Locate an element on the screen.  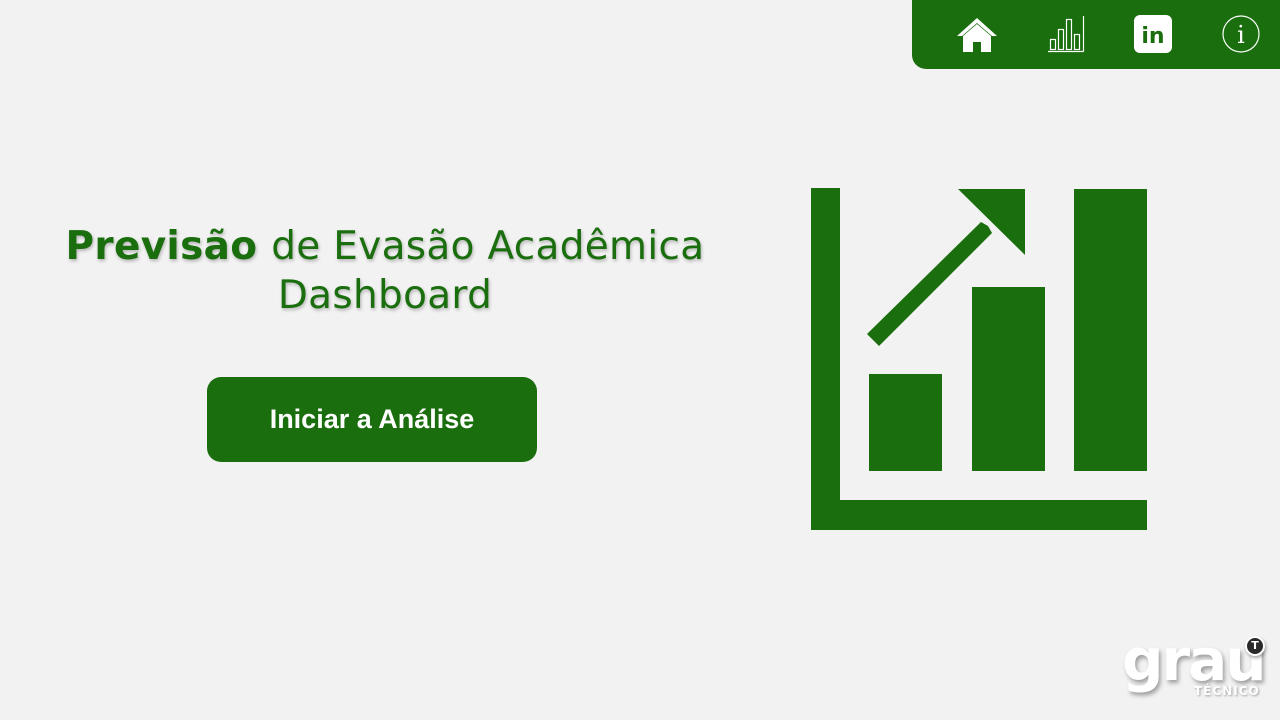
title-line2: Dashboard is located at coordinates (385, 295).